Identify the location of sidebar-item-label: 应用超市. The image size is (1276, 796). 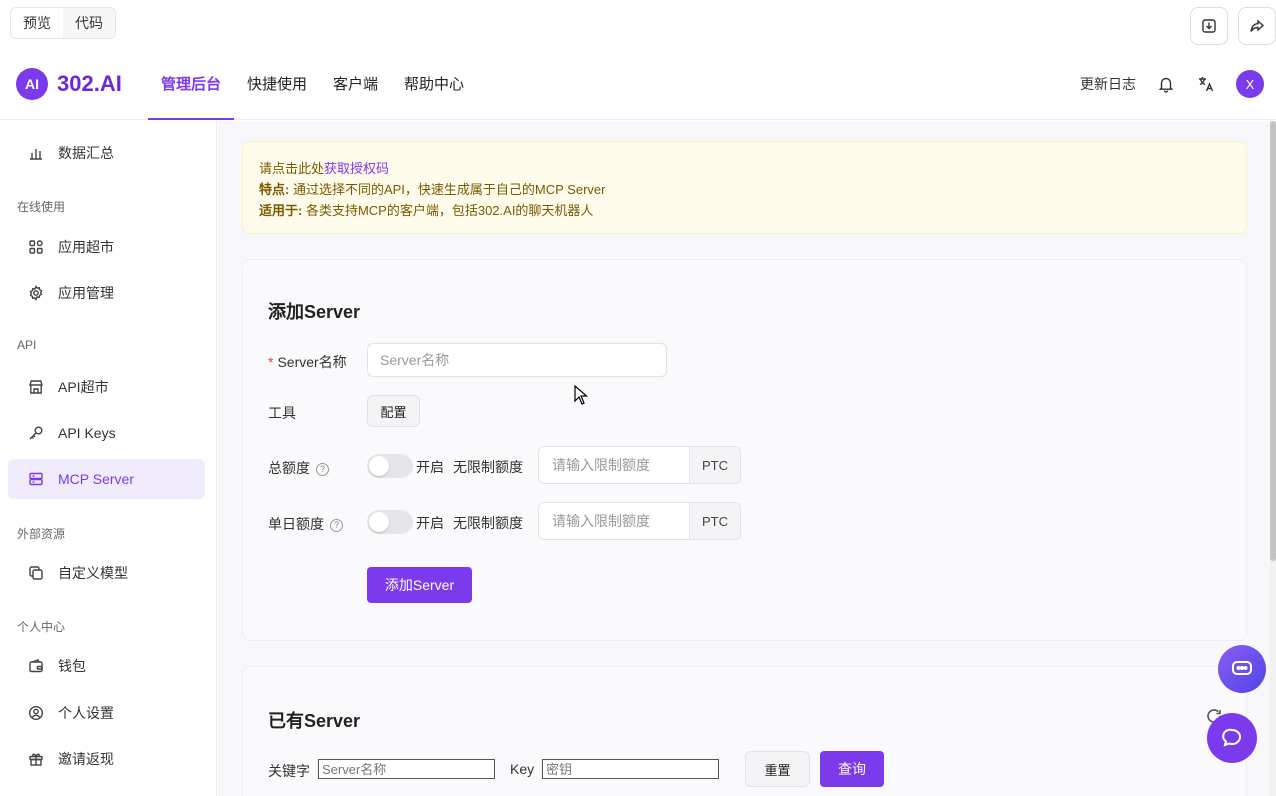
(86, 247).